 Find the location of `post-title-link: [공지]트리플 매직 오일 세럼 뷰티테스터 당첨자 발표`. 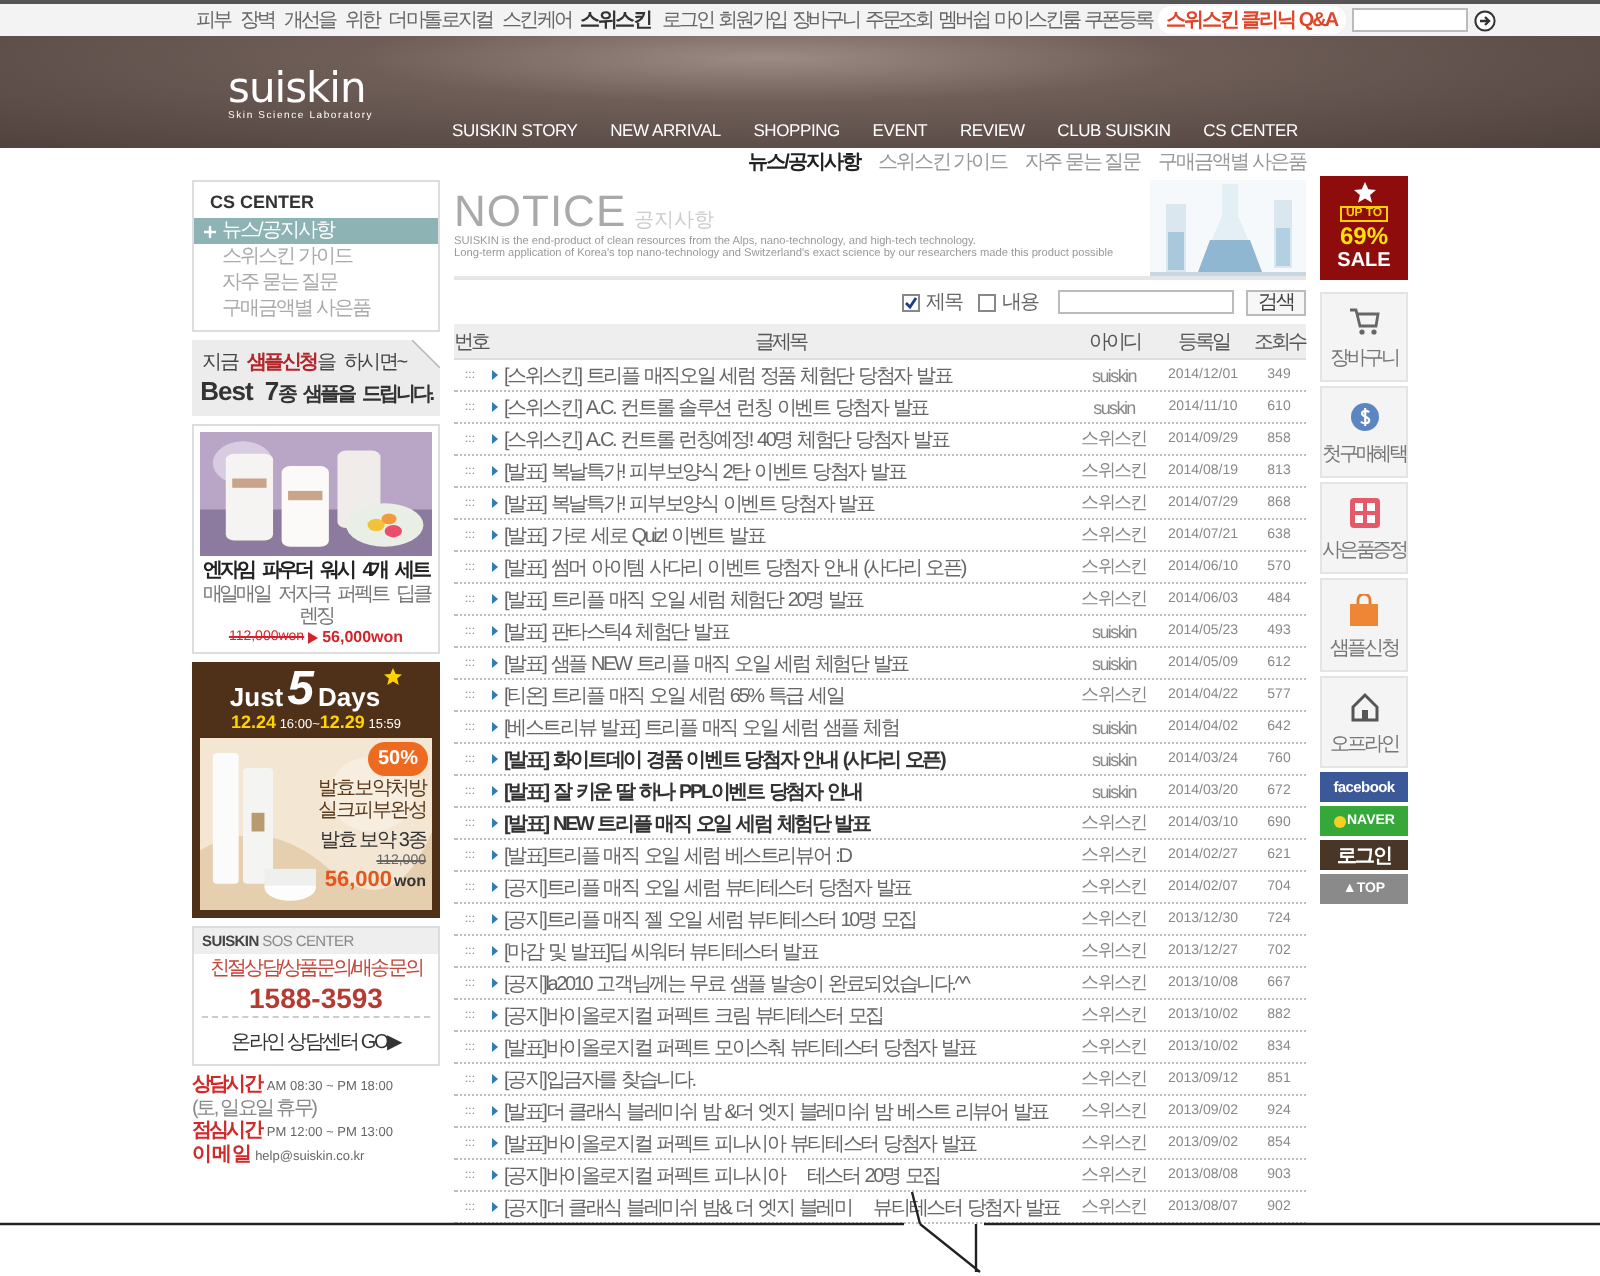

post-title-link: [공지]트리플 매직 오일 세럼 뷰티테스터 당첨자 발표 is located at coordinates (707, 887).